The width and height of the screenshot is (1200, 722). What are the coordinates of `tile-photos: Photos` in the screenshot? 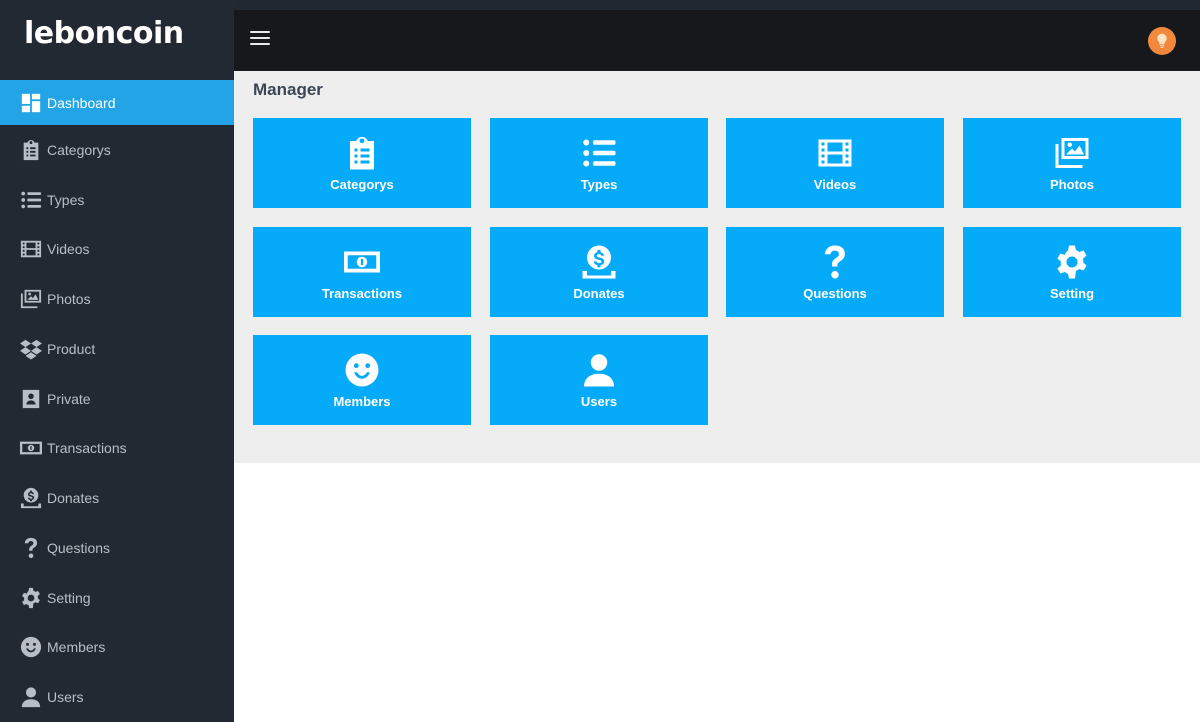 It's located at (1072, 163).